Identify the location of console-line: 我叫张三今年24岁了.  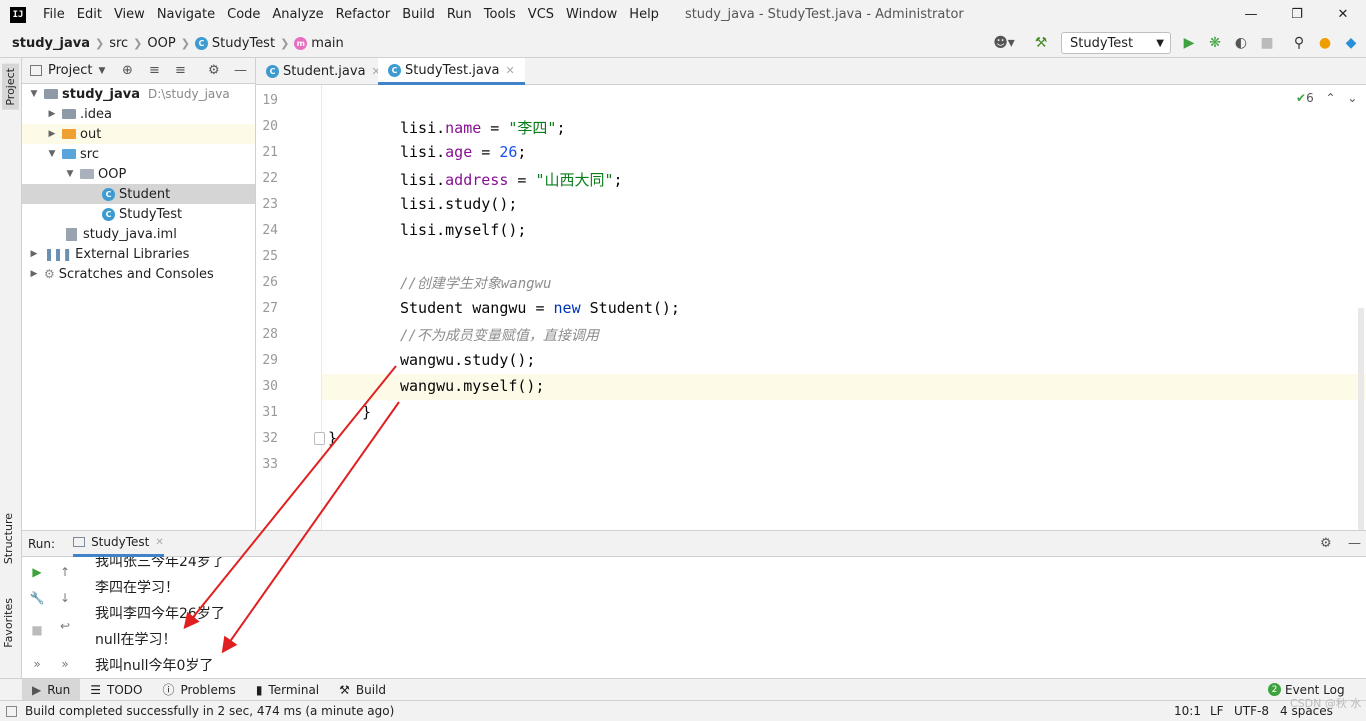
(160, 563).